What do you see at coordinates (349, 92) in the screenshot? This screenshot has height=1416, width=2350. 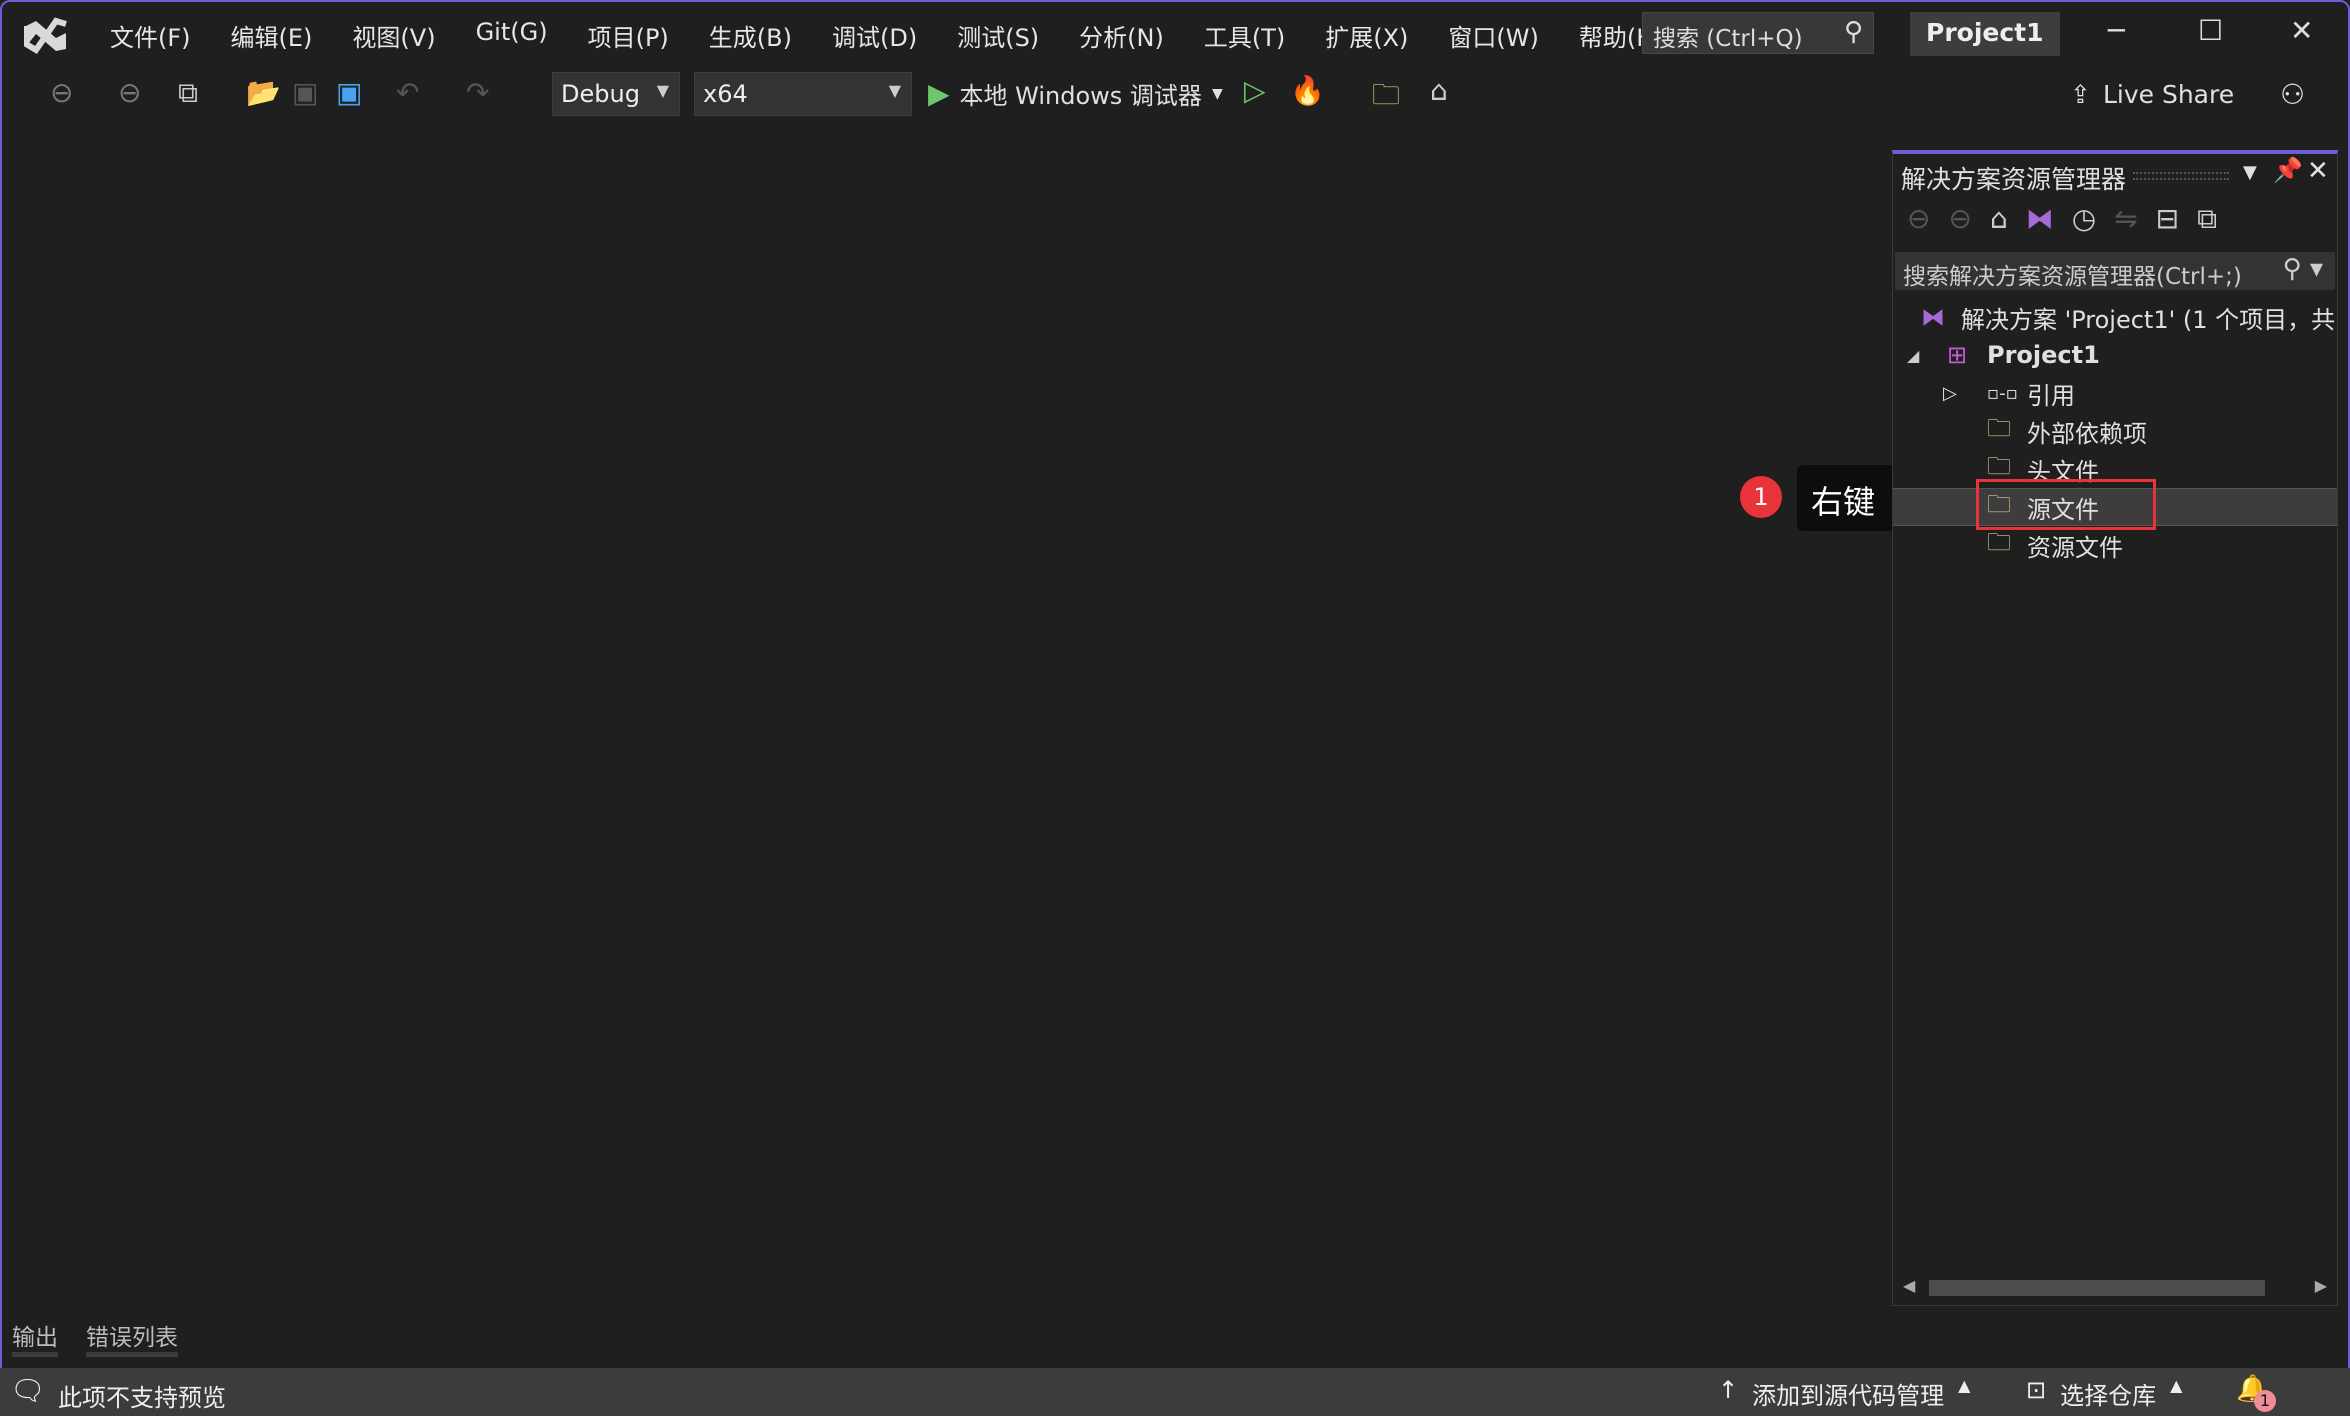 I see `save-all-icon: ▣` at bounding box center [349, 92].